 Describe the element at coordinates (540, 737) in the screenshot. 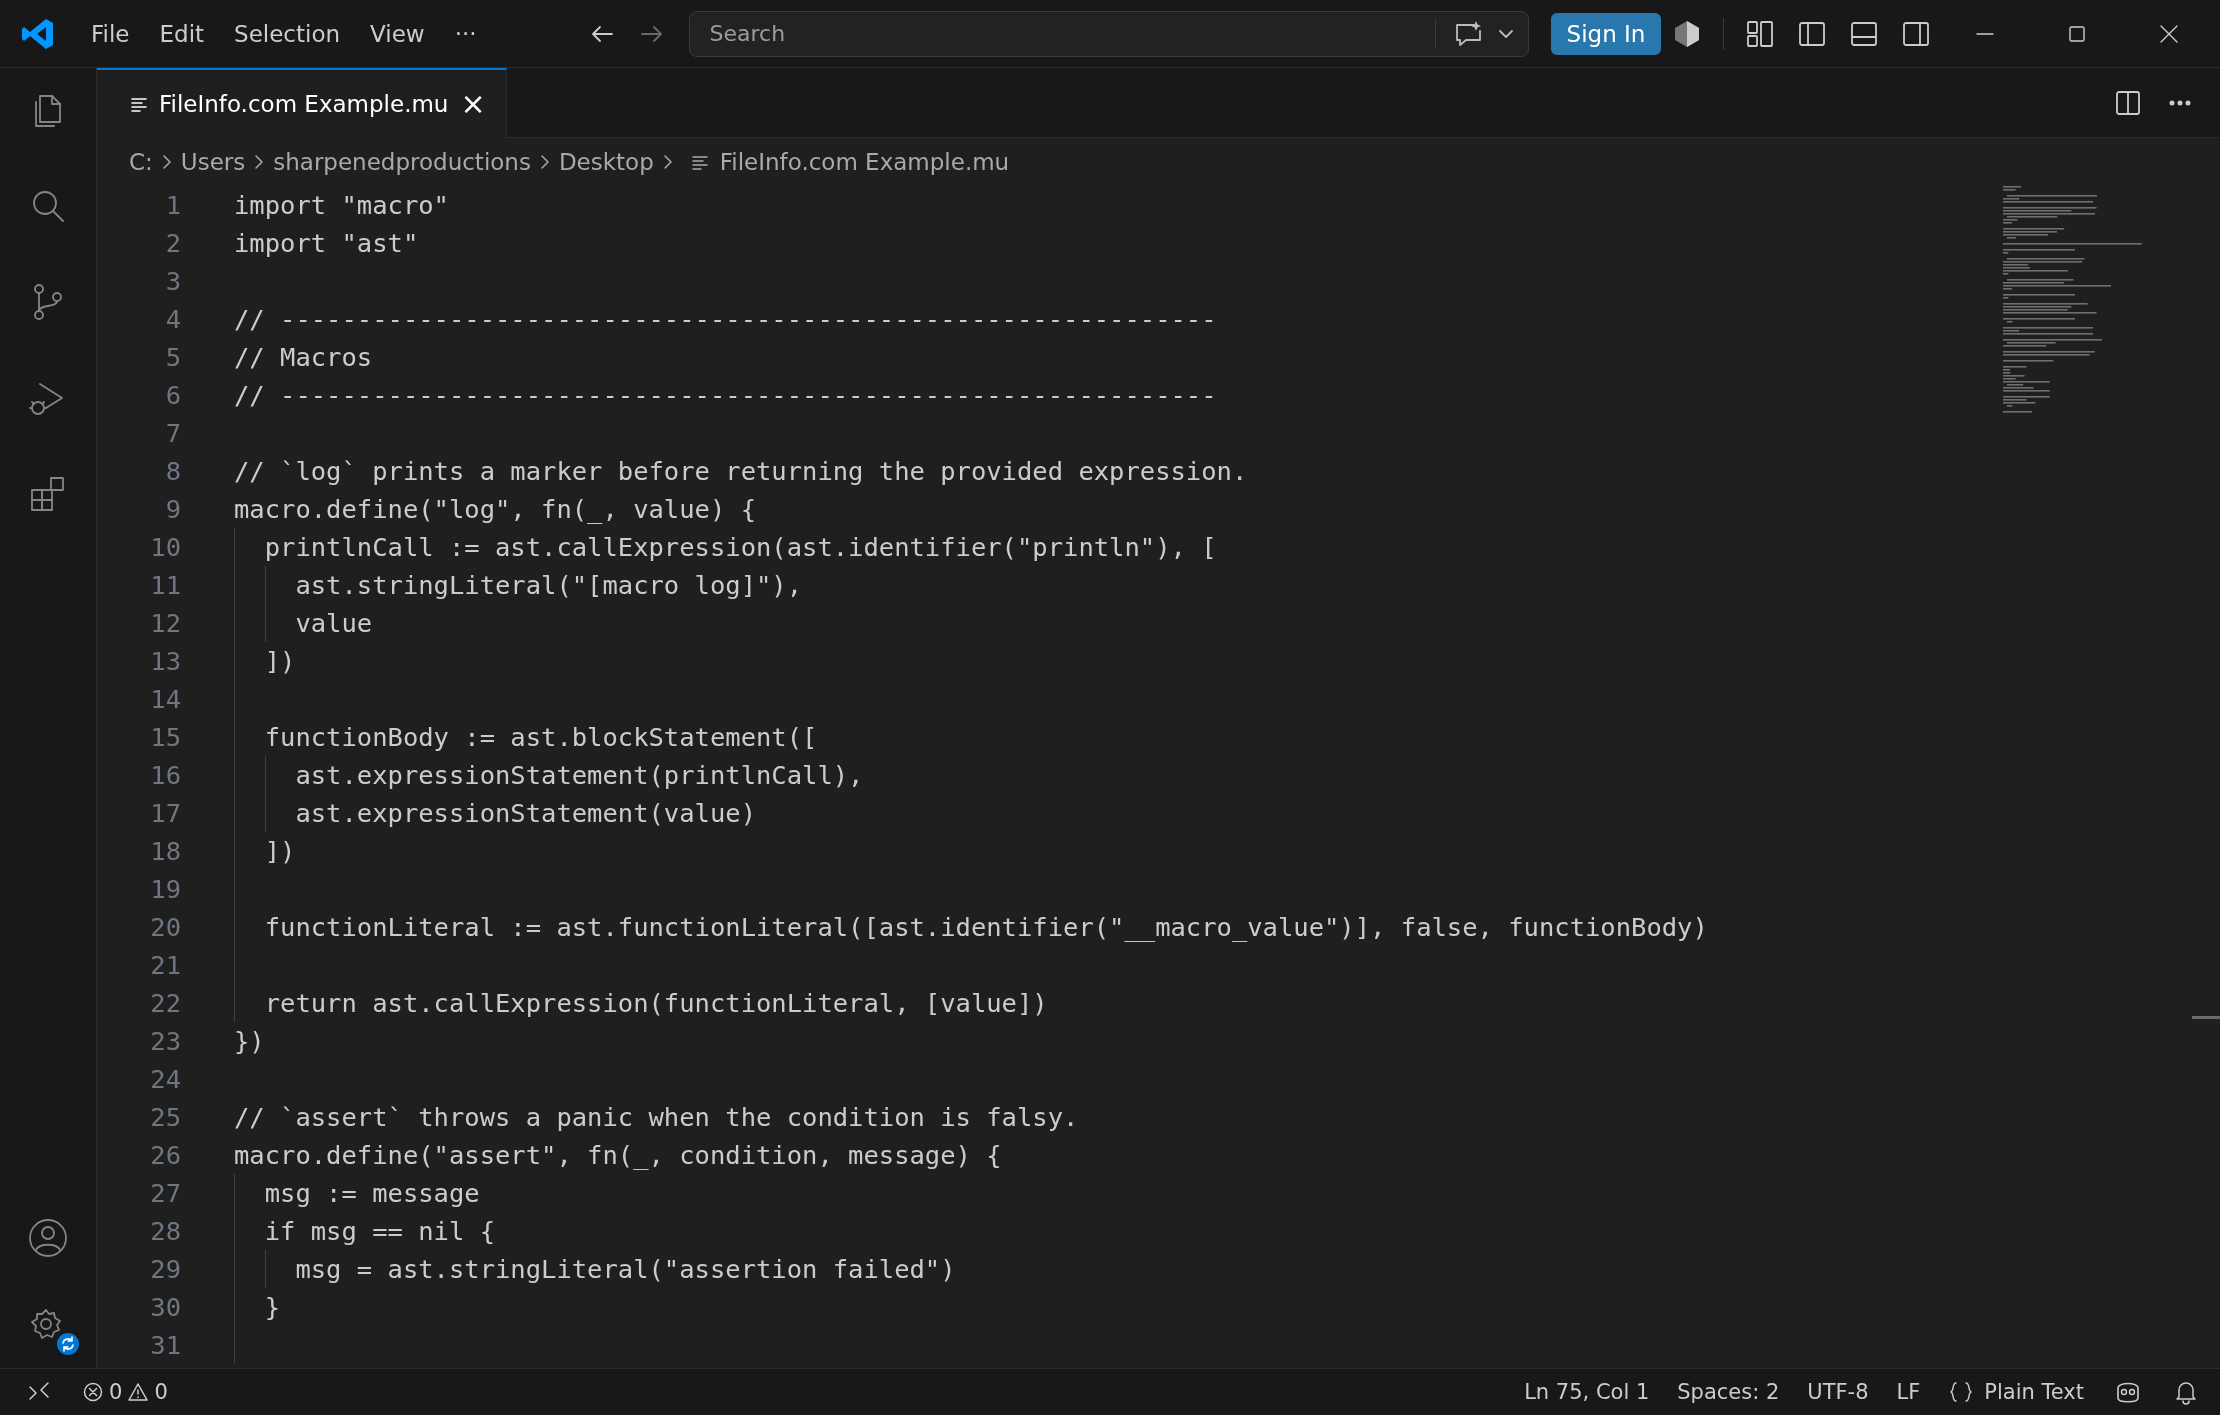

I see `code-line: functionBody := ast.blockStatement([` at that location.